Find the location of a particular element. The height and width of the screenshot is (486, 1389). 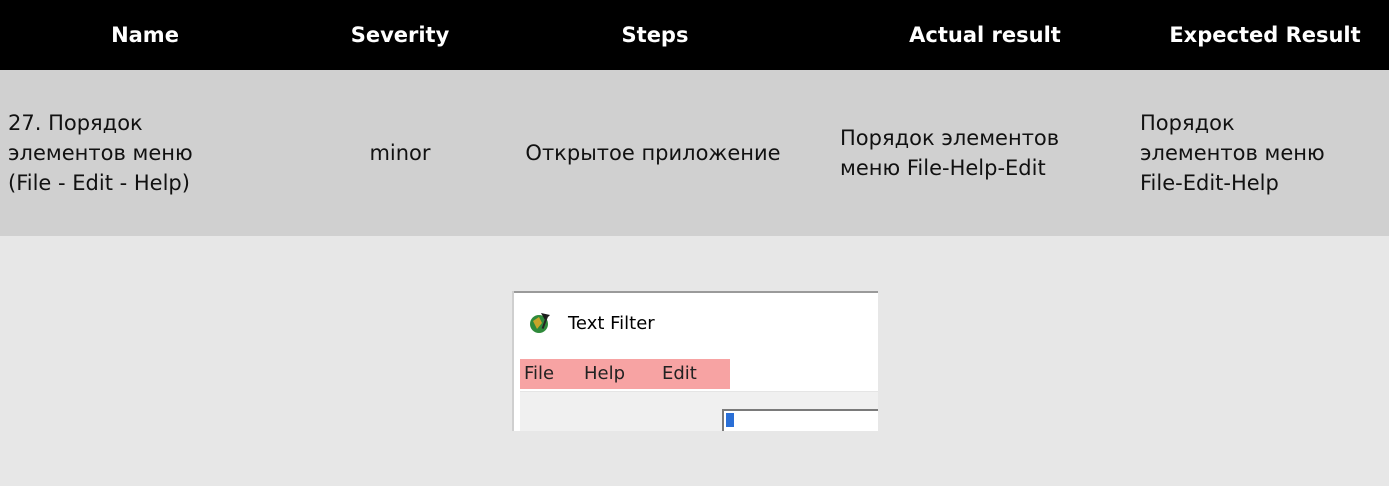

expected-line: Порядок is located at coordinates (1187, 123).